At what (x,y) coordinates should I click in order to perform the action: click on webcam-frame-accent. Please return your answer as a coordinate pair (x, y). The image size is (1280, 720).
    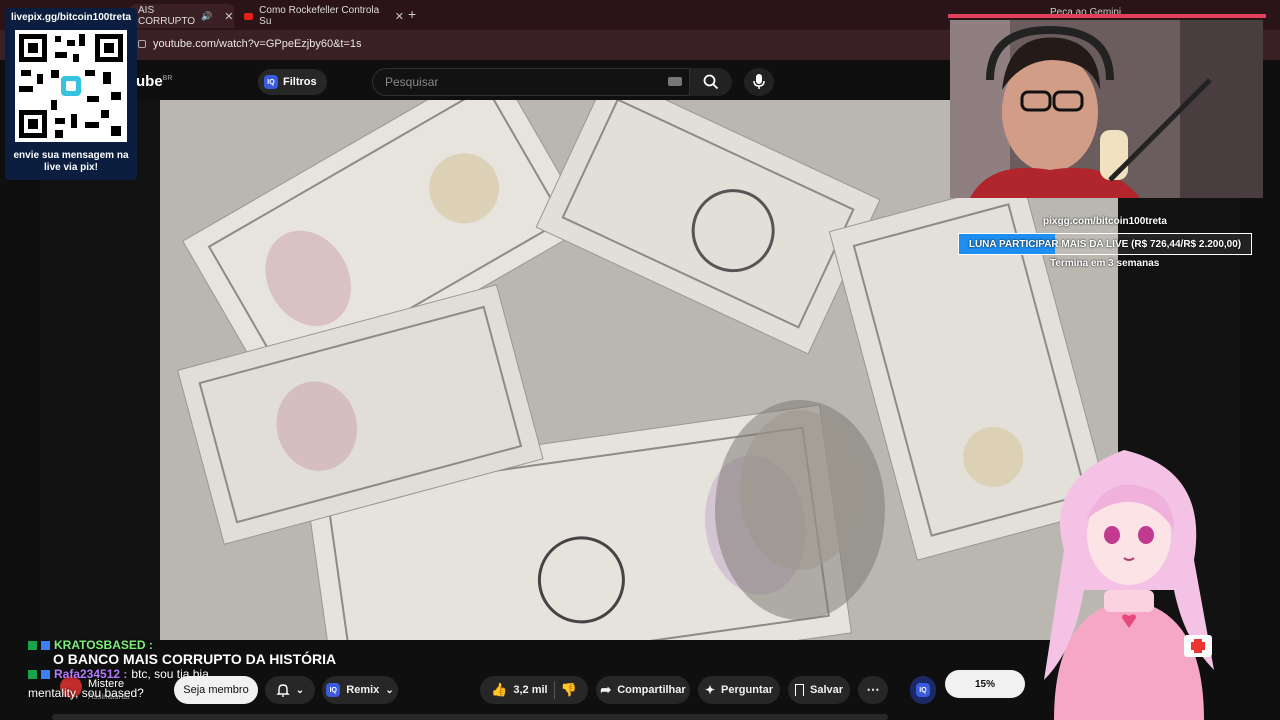
    Looking at the image, I should click on (1107, 16).